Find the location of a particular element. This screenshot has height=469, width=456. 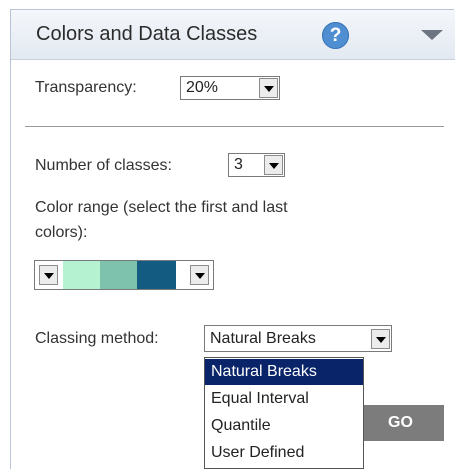

dropdown-option-natural-breaks: Natural Breaks is located at coordinates (284, 372).